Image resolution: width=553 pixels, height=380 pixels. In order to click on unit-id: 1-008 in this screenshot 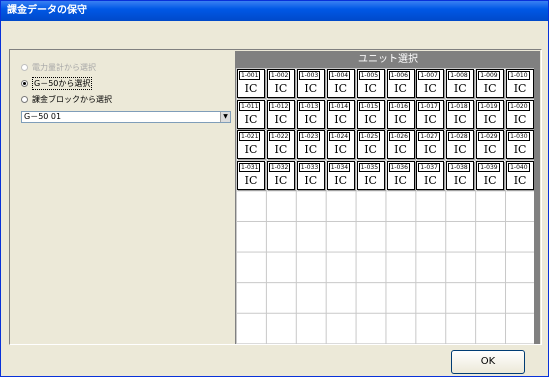, I will do `click(459, 75)`.